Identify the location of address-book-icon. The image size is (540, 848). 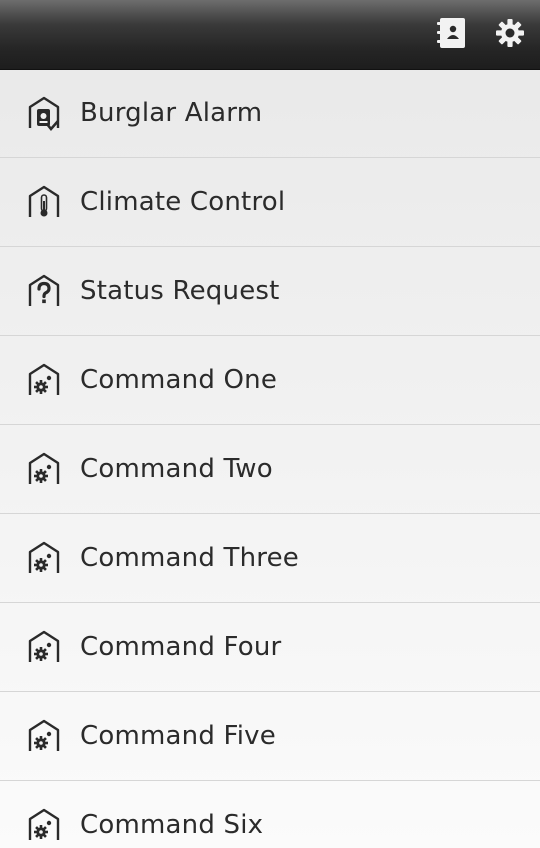
(451, 33).